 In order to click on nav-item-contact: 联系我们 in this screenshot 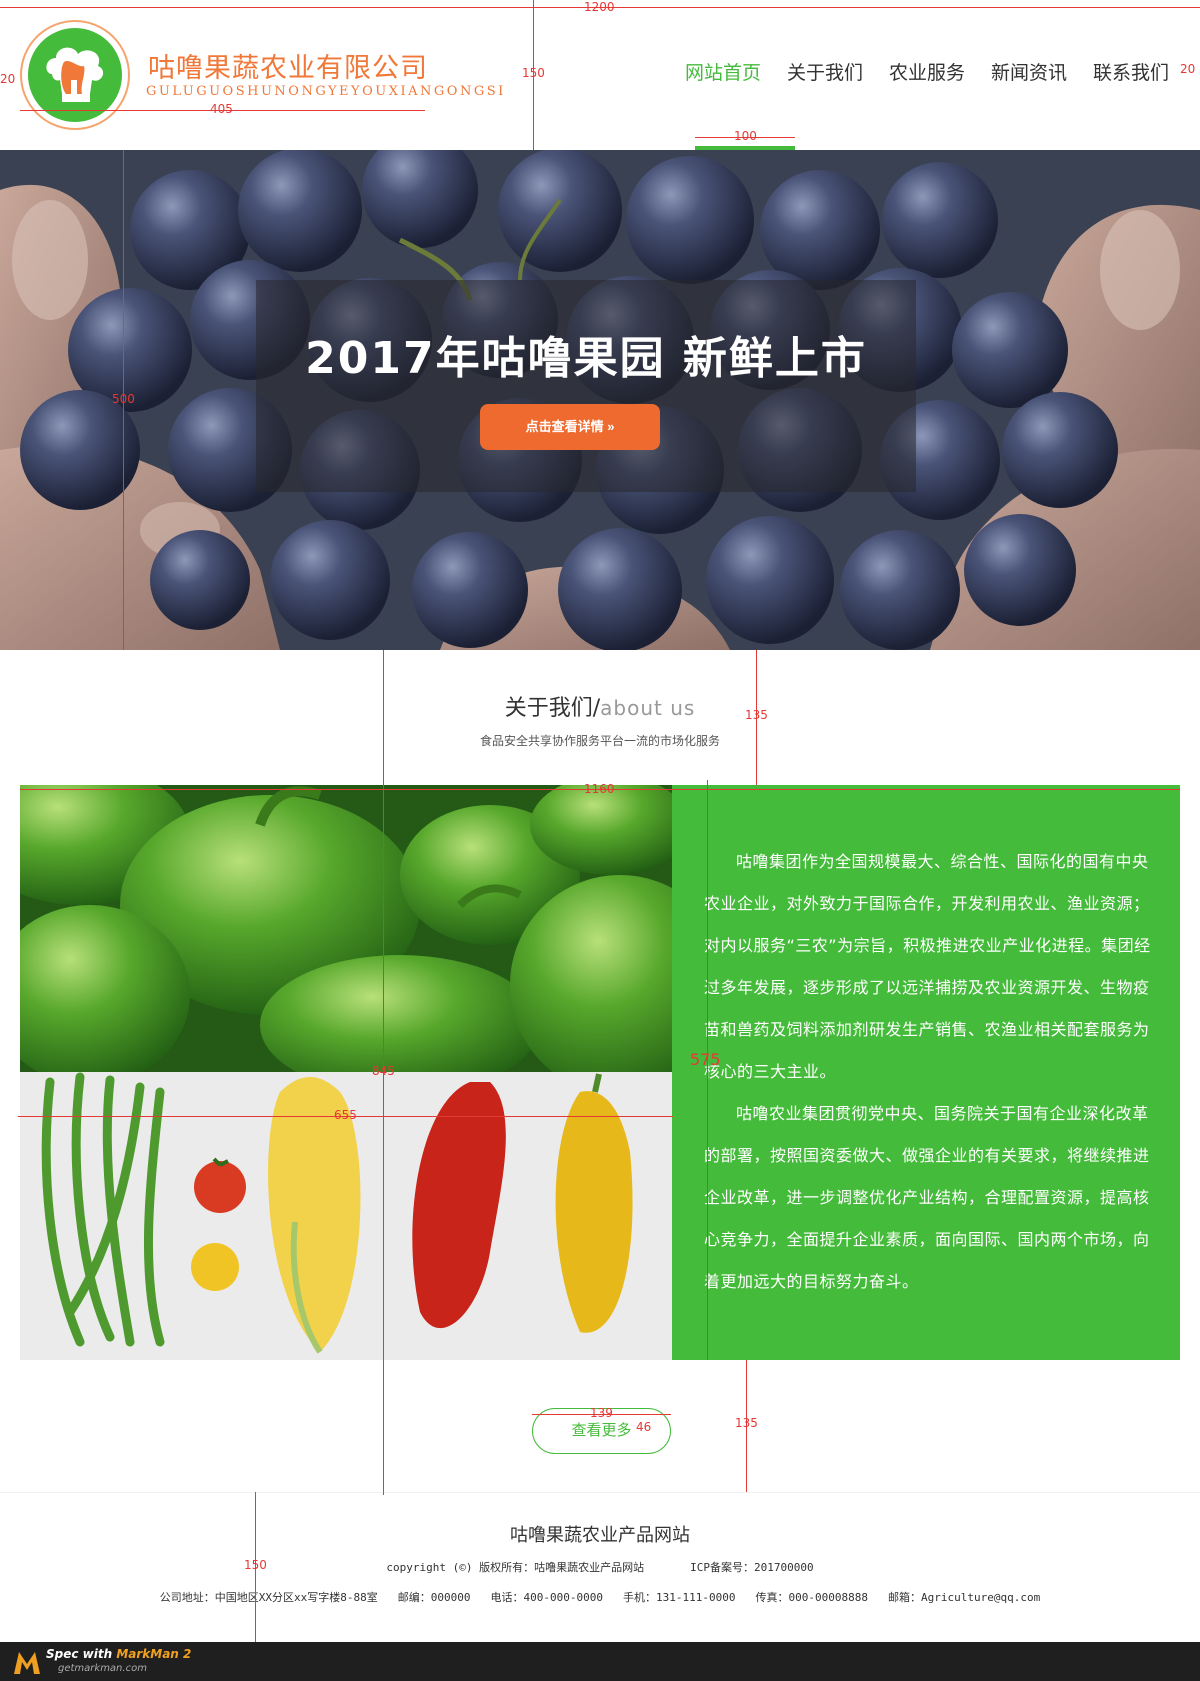, I will do `click(1131, 73)`.